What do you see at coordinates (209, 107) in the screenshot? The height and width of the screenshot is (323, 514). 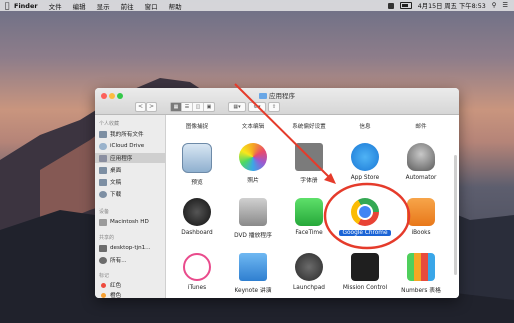 I see `cover-flow-button: ▣` at bounding box center [209, 107].